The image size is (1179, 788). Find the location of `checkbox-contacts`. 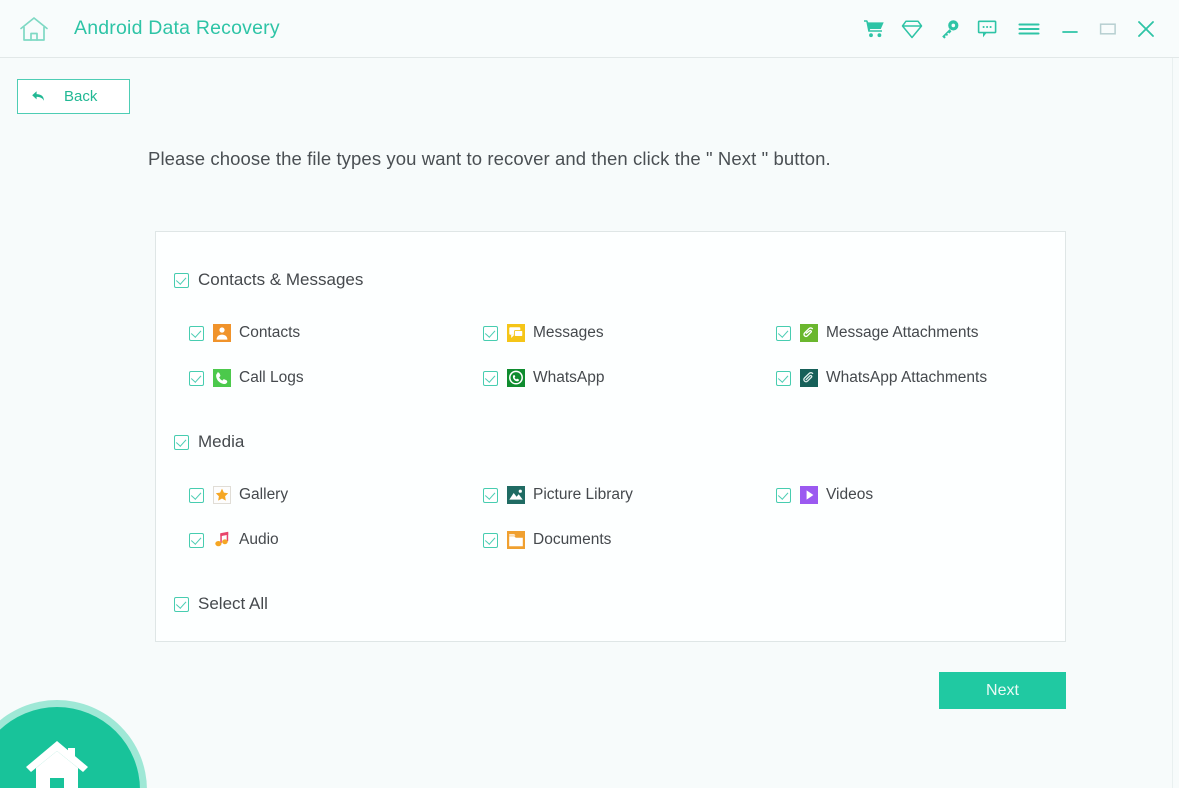

checkbox-contacts is located at coordinates (196, 333).